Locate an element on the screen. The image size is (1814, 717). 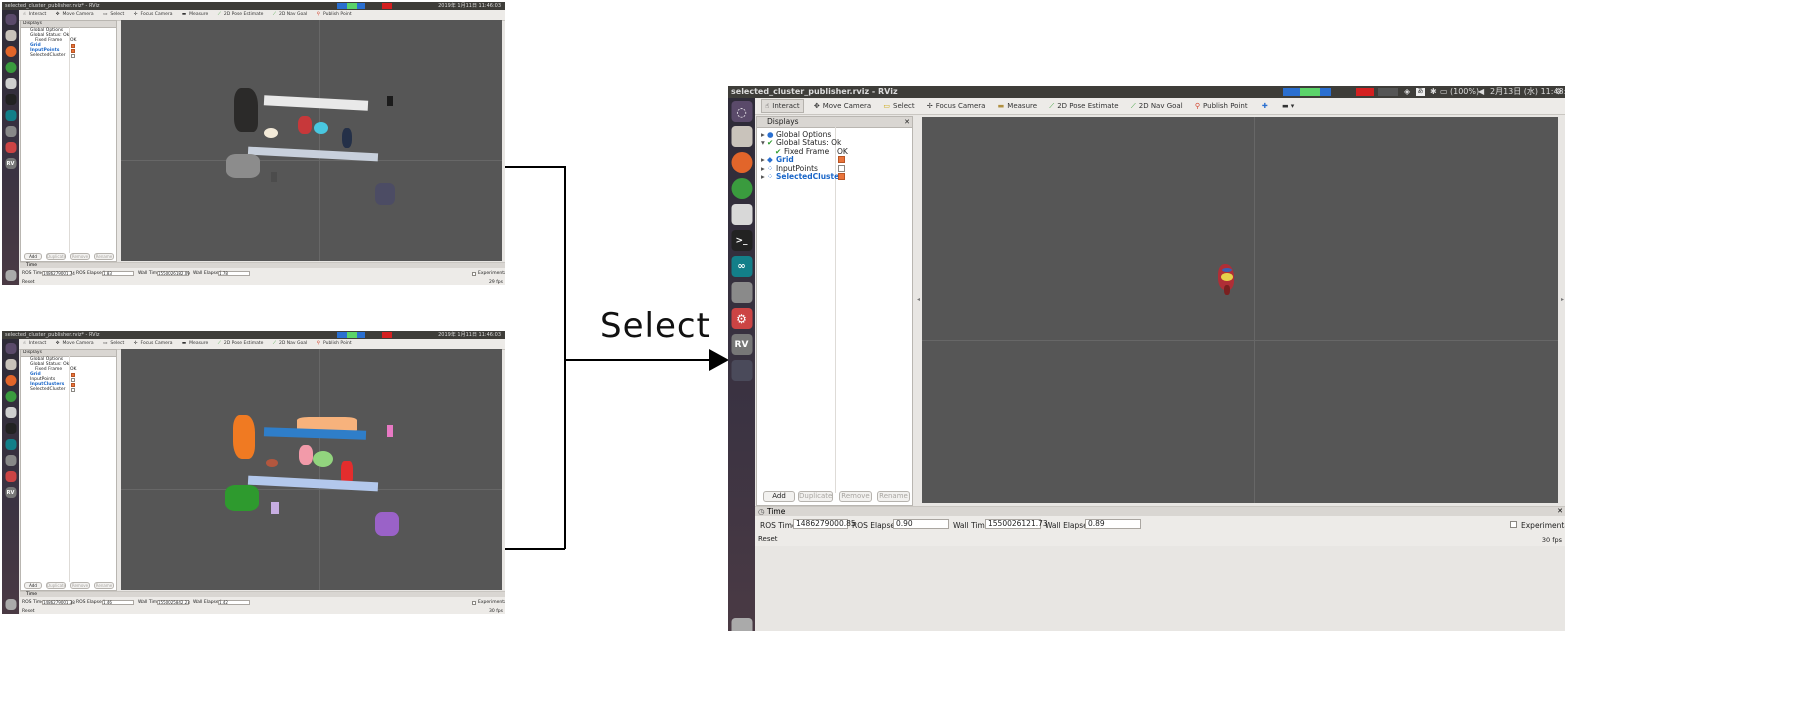
dash-icon is located at coordinates (10, 348).